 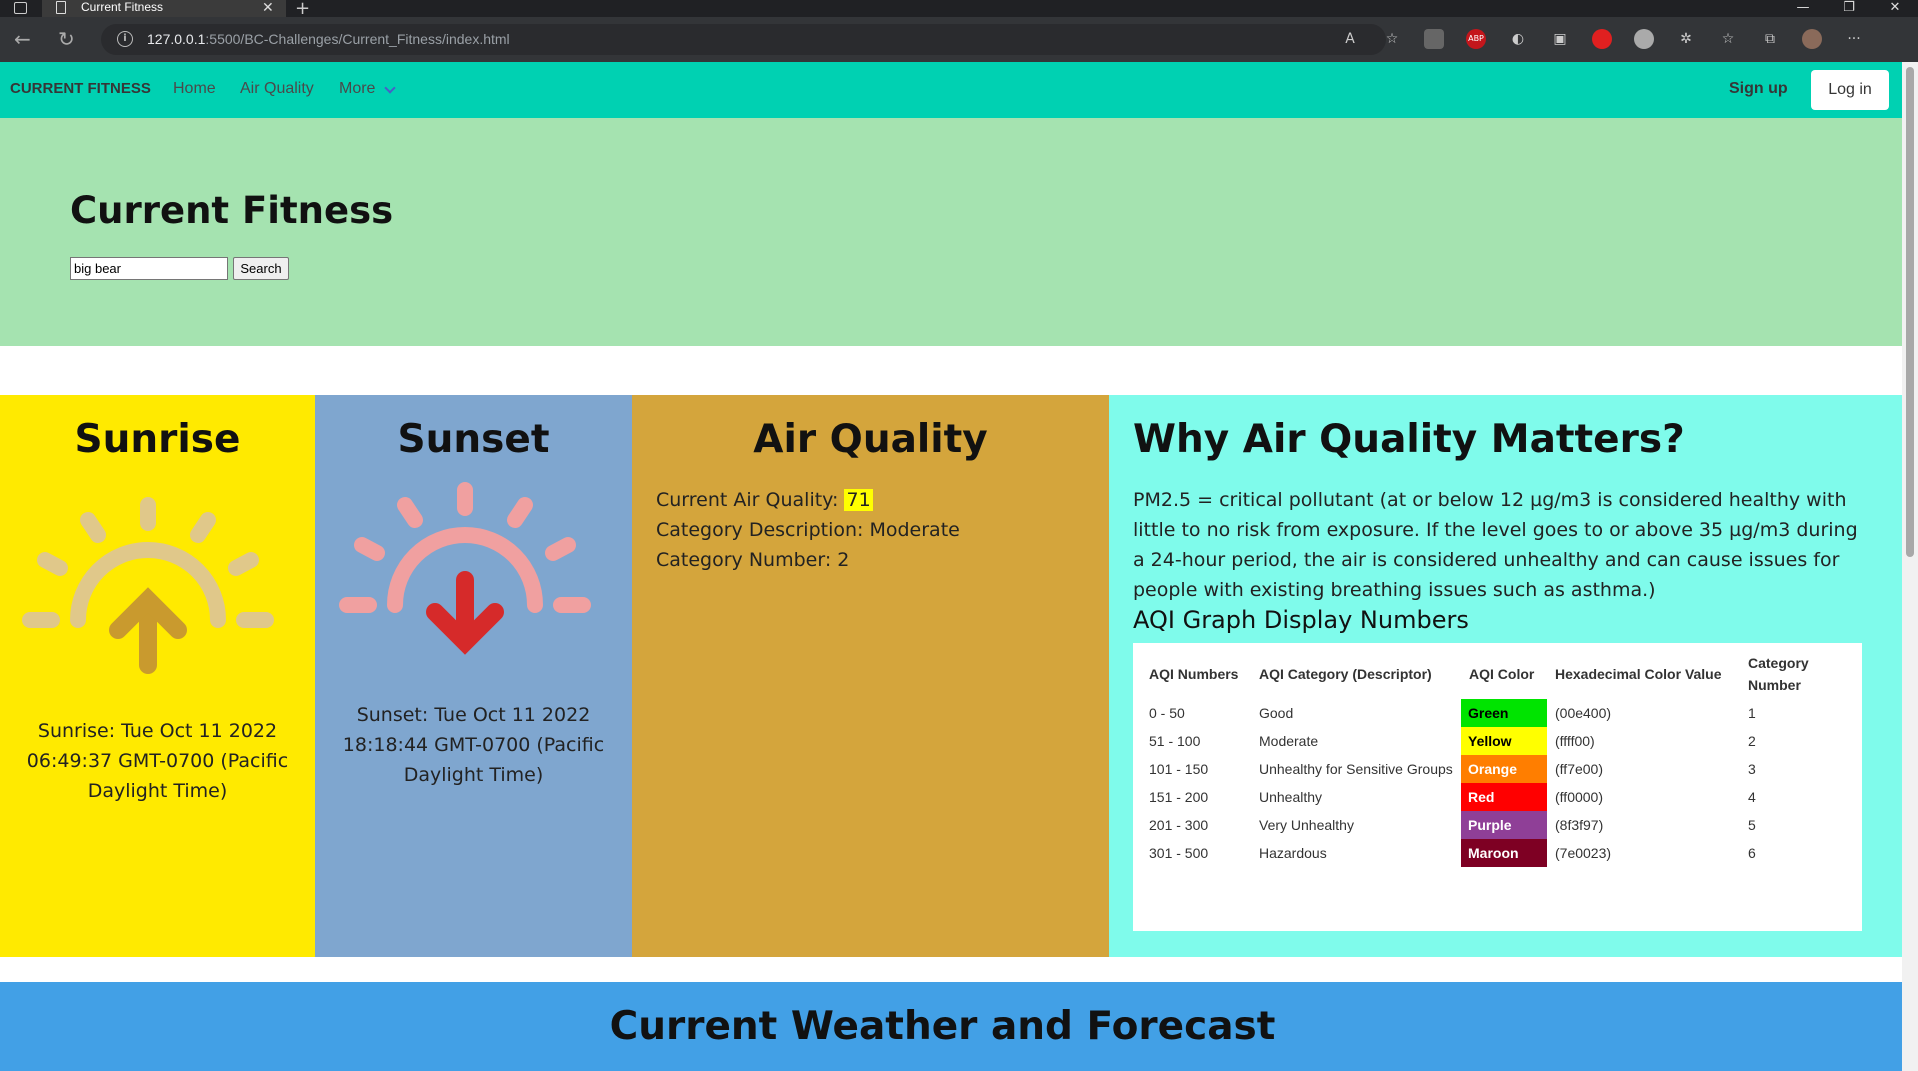 I want to click on close-tab-icon: ✕, so click(x=268, y=7).